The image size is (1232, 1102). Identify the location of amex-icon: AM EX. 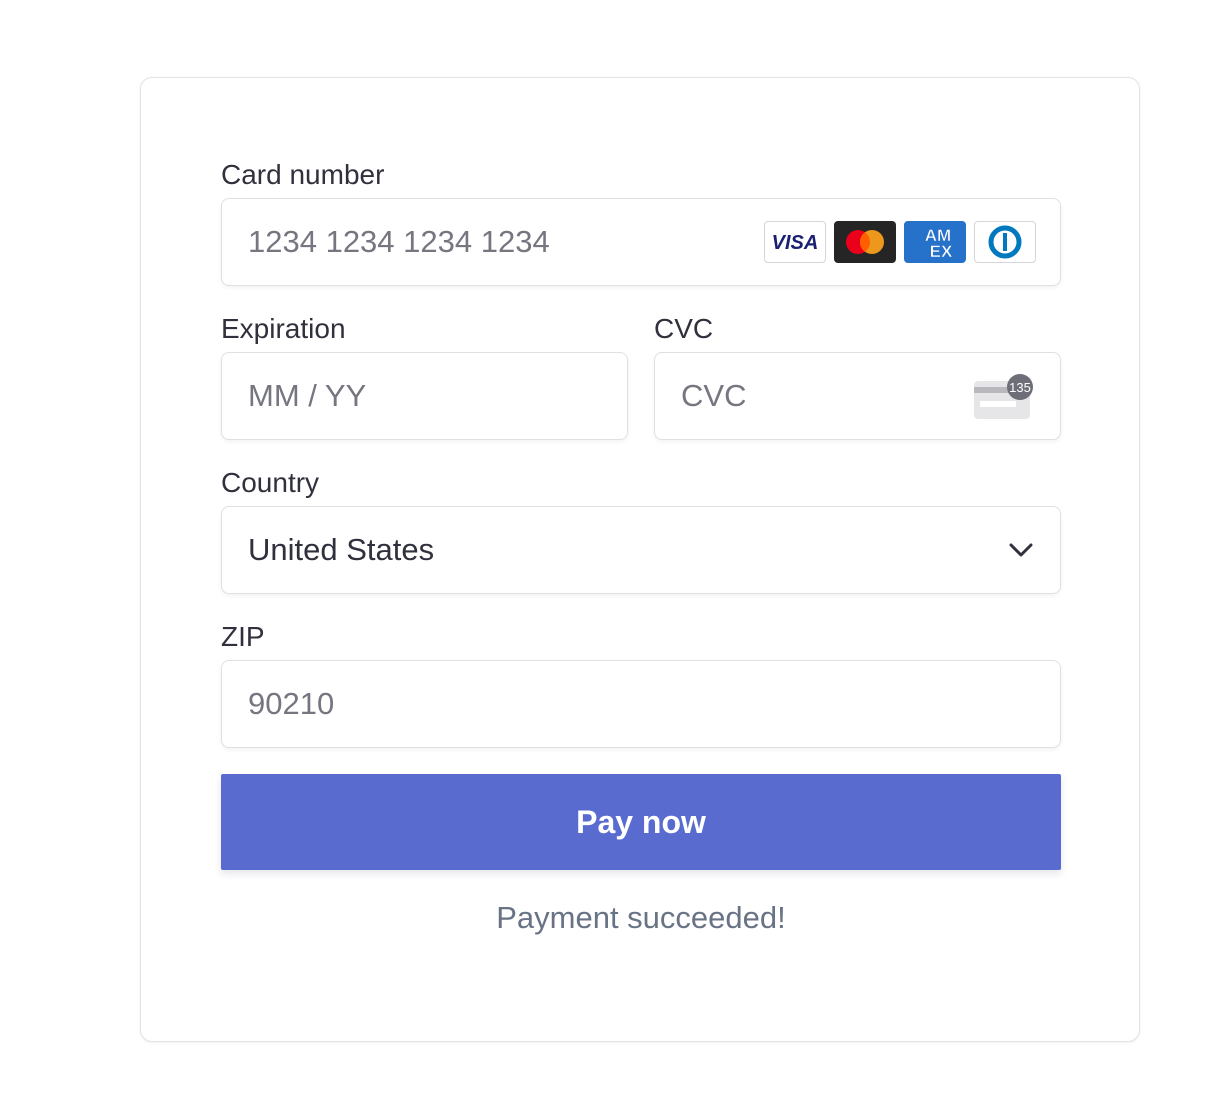
(935, 242).